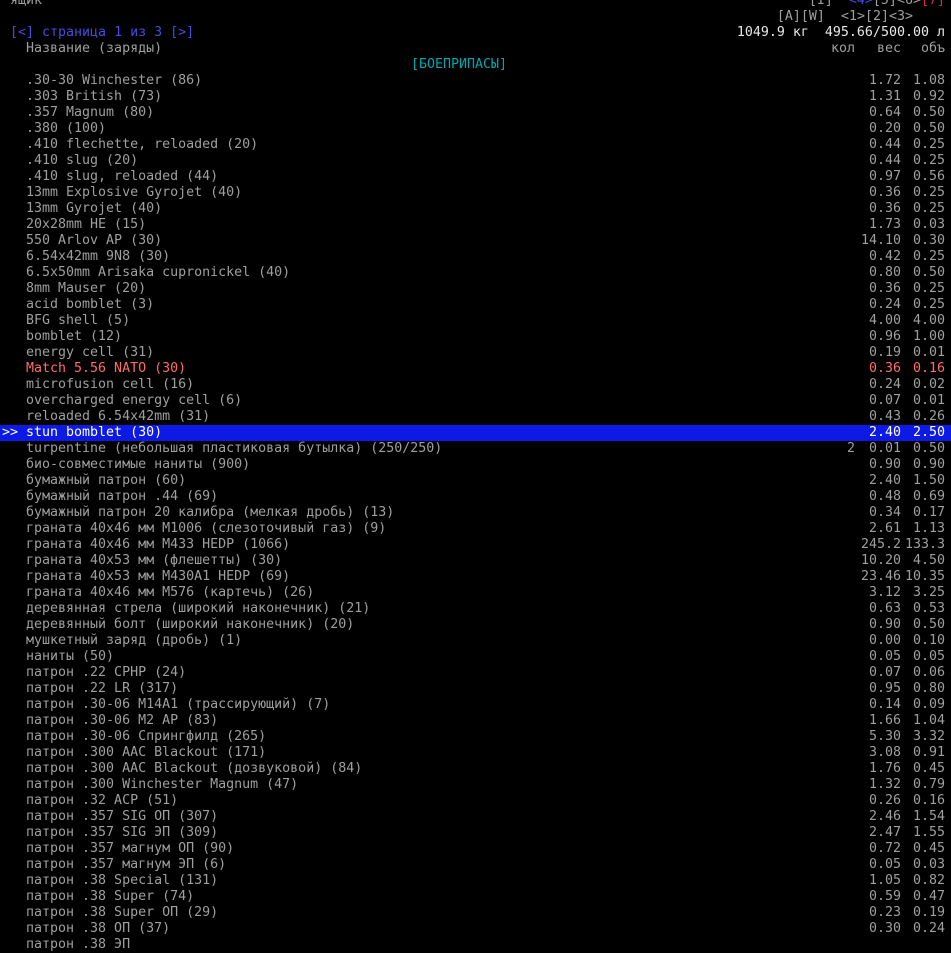 This screenshot has width=951, height=953. What do you see at coordinates (884, 592) in the screenshot?
I see `item-weight: 3.12` at bounding box center [884, 592].